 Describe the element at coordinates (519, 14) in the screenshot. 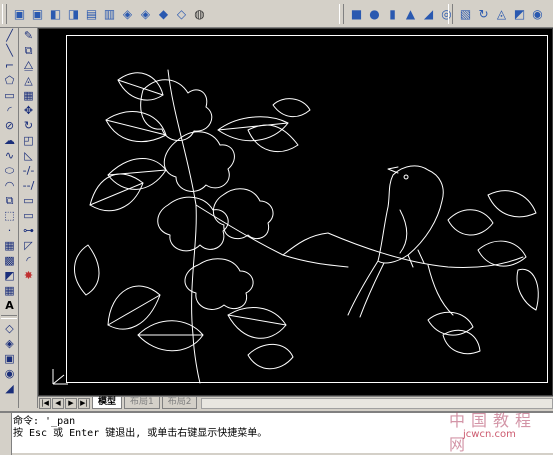

I see `section-icon: ◩` at that location.